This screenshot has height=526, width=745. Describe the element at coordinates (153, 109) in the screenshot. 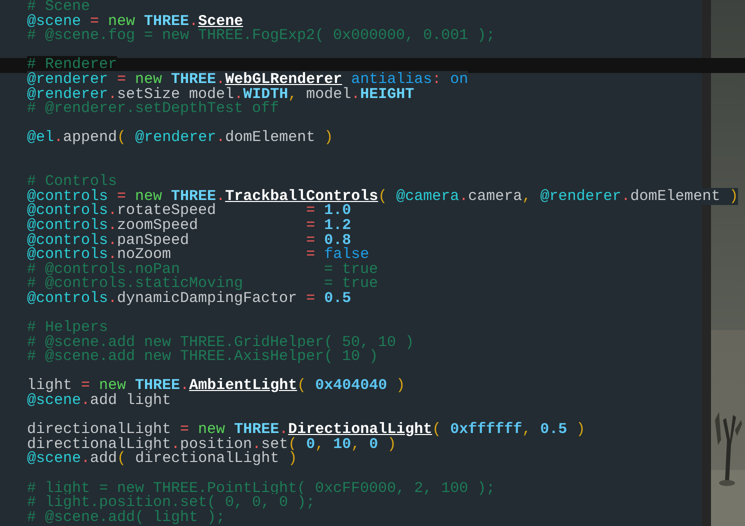

I see `code-comment: # @renderer.setDepthTest off` at that location.